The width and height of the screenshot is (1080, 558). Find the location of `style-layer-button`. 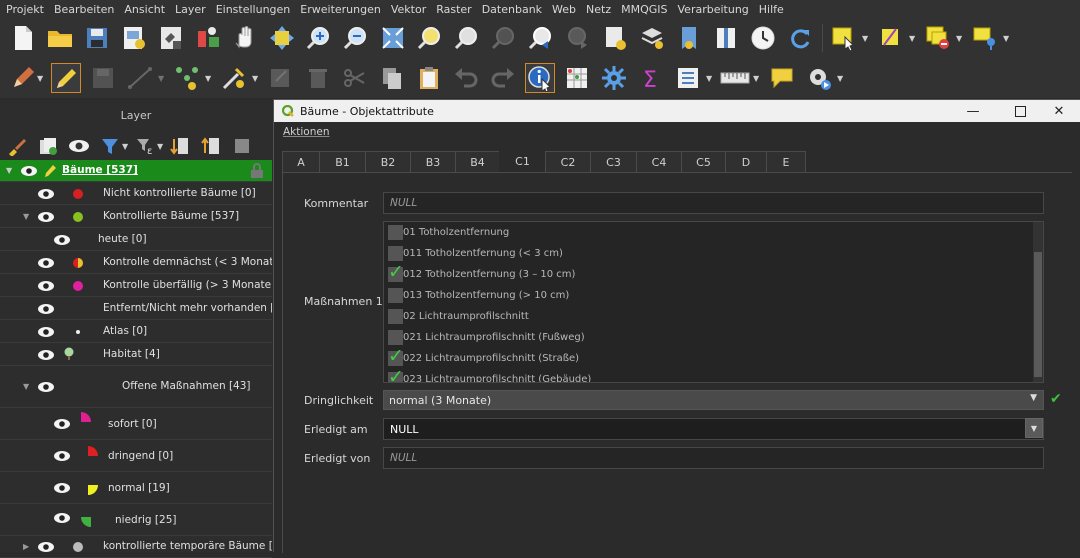

style-layer-button is located at coordinates (17, 146).